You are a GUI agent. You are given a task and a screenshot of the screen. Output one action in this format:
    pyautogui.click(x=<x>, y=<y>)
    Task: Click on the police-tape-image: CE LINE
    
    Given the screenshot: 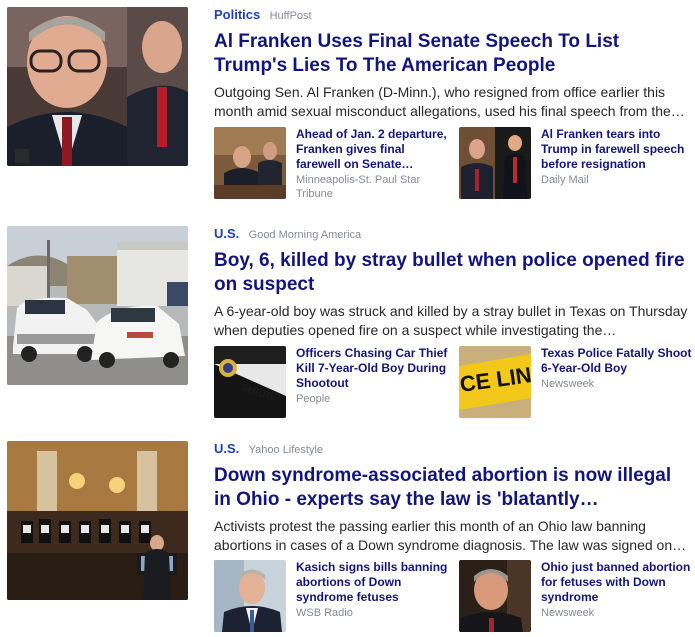 What is the action you would take?
    pyautogui.click(x=495, y=382)
    